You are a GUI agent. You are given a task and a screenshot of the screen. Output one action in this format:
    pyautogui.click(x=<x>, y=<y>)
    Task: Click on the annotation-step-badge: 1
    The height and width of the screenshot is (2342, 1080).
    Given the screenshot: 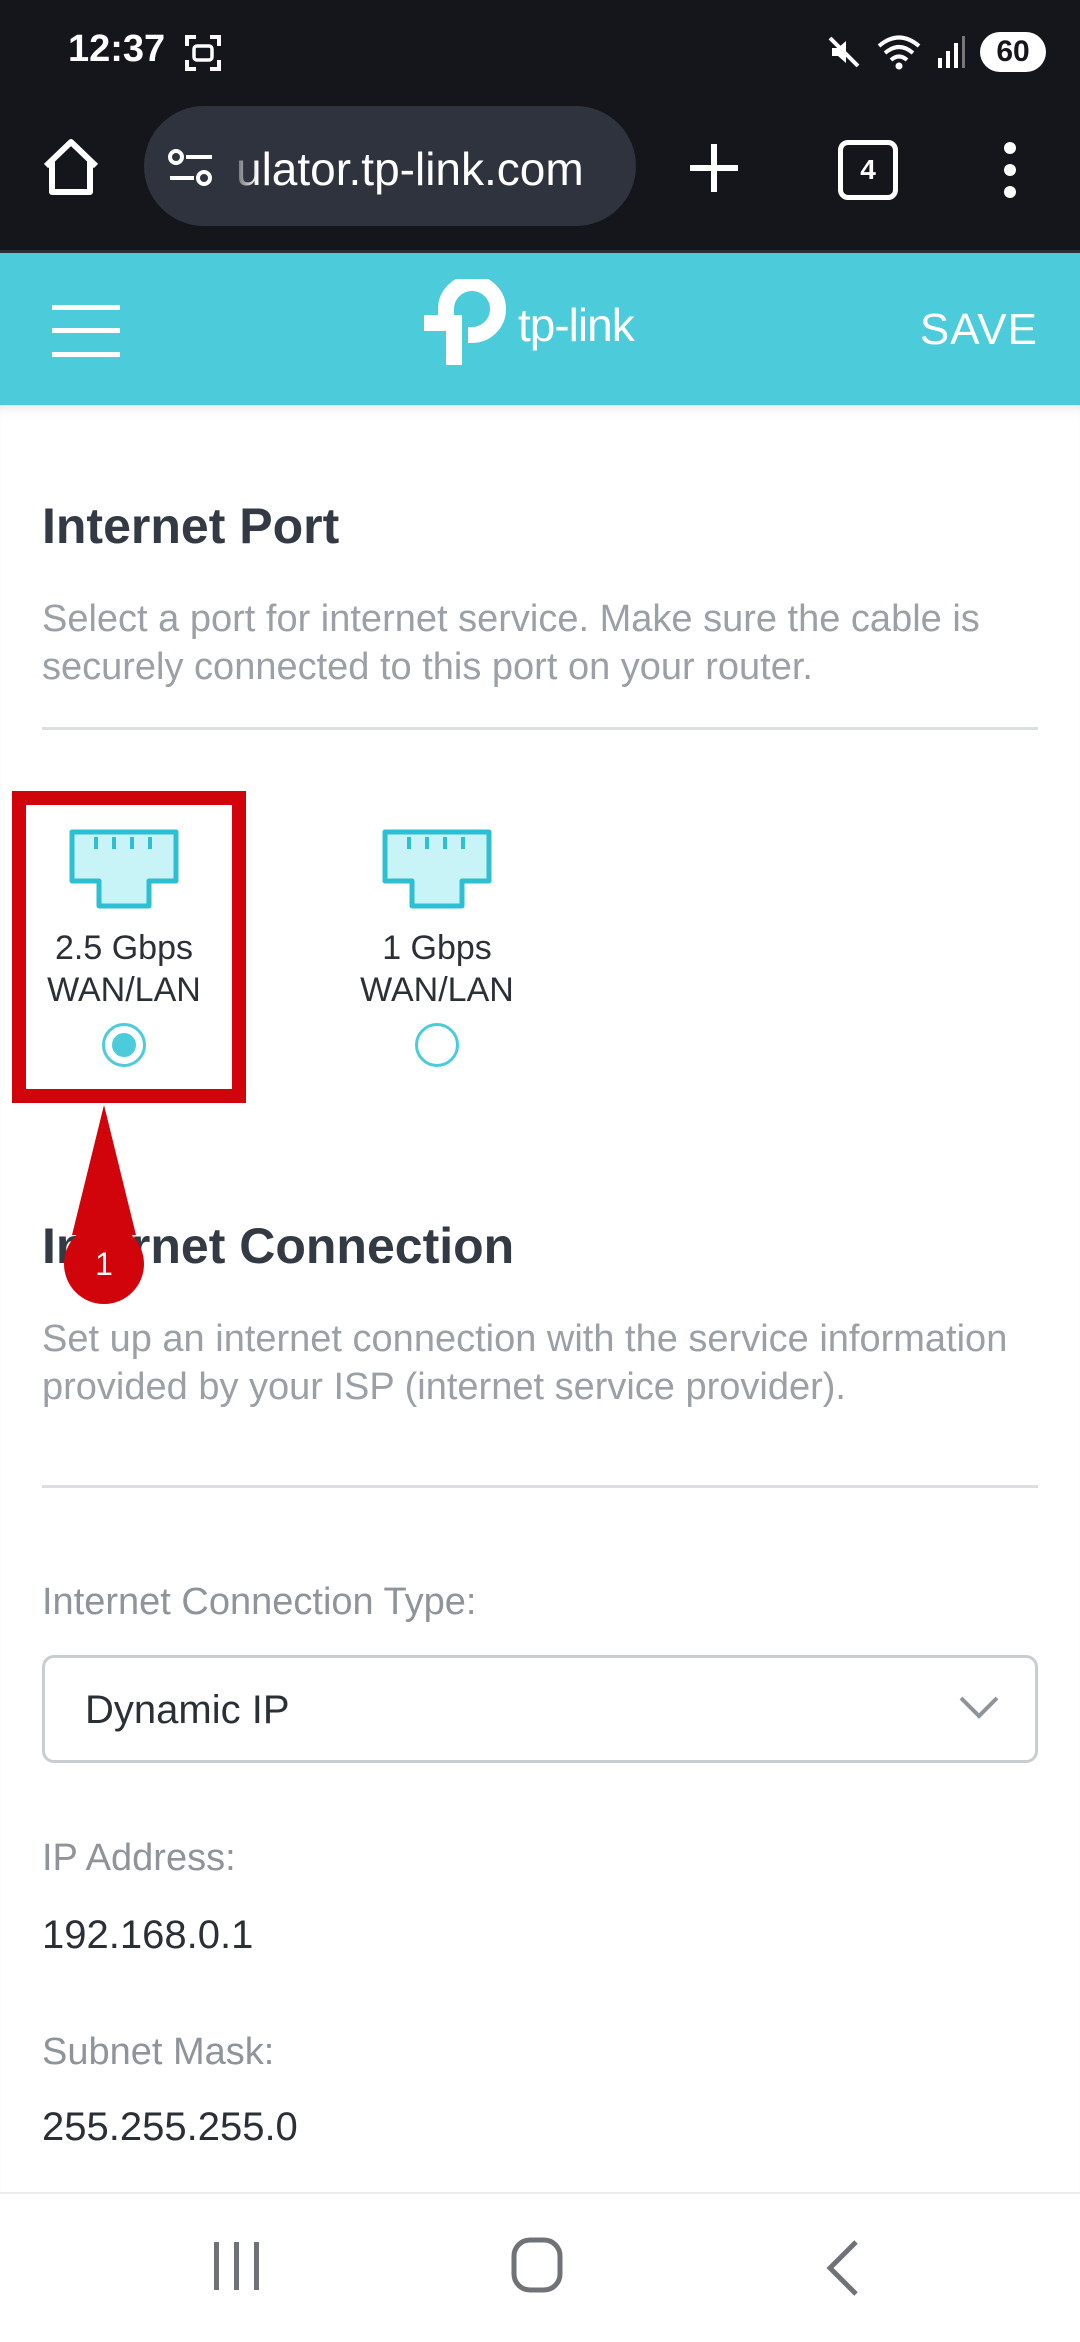 What is the action you would take?
    pyautogui.click(x=104, y=1264)
    